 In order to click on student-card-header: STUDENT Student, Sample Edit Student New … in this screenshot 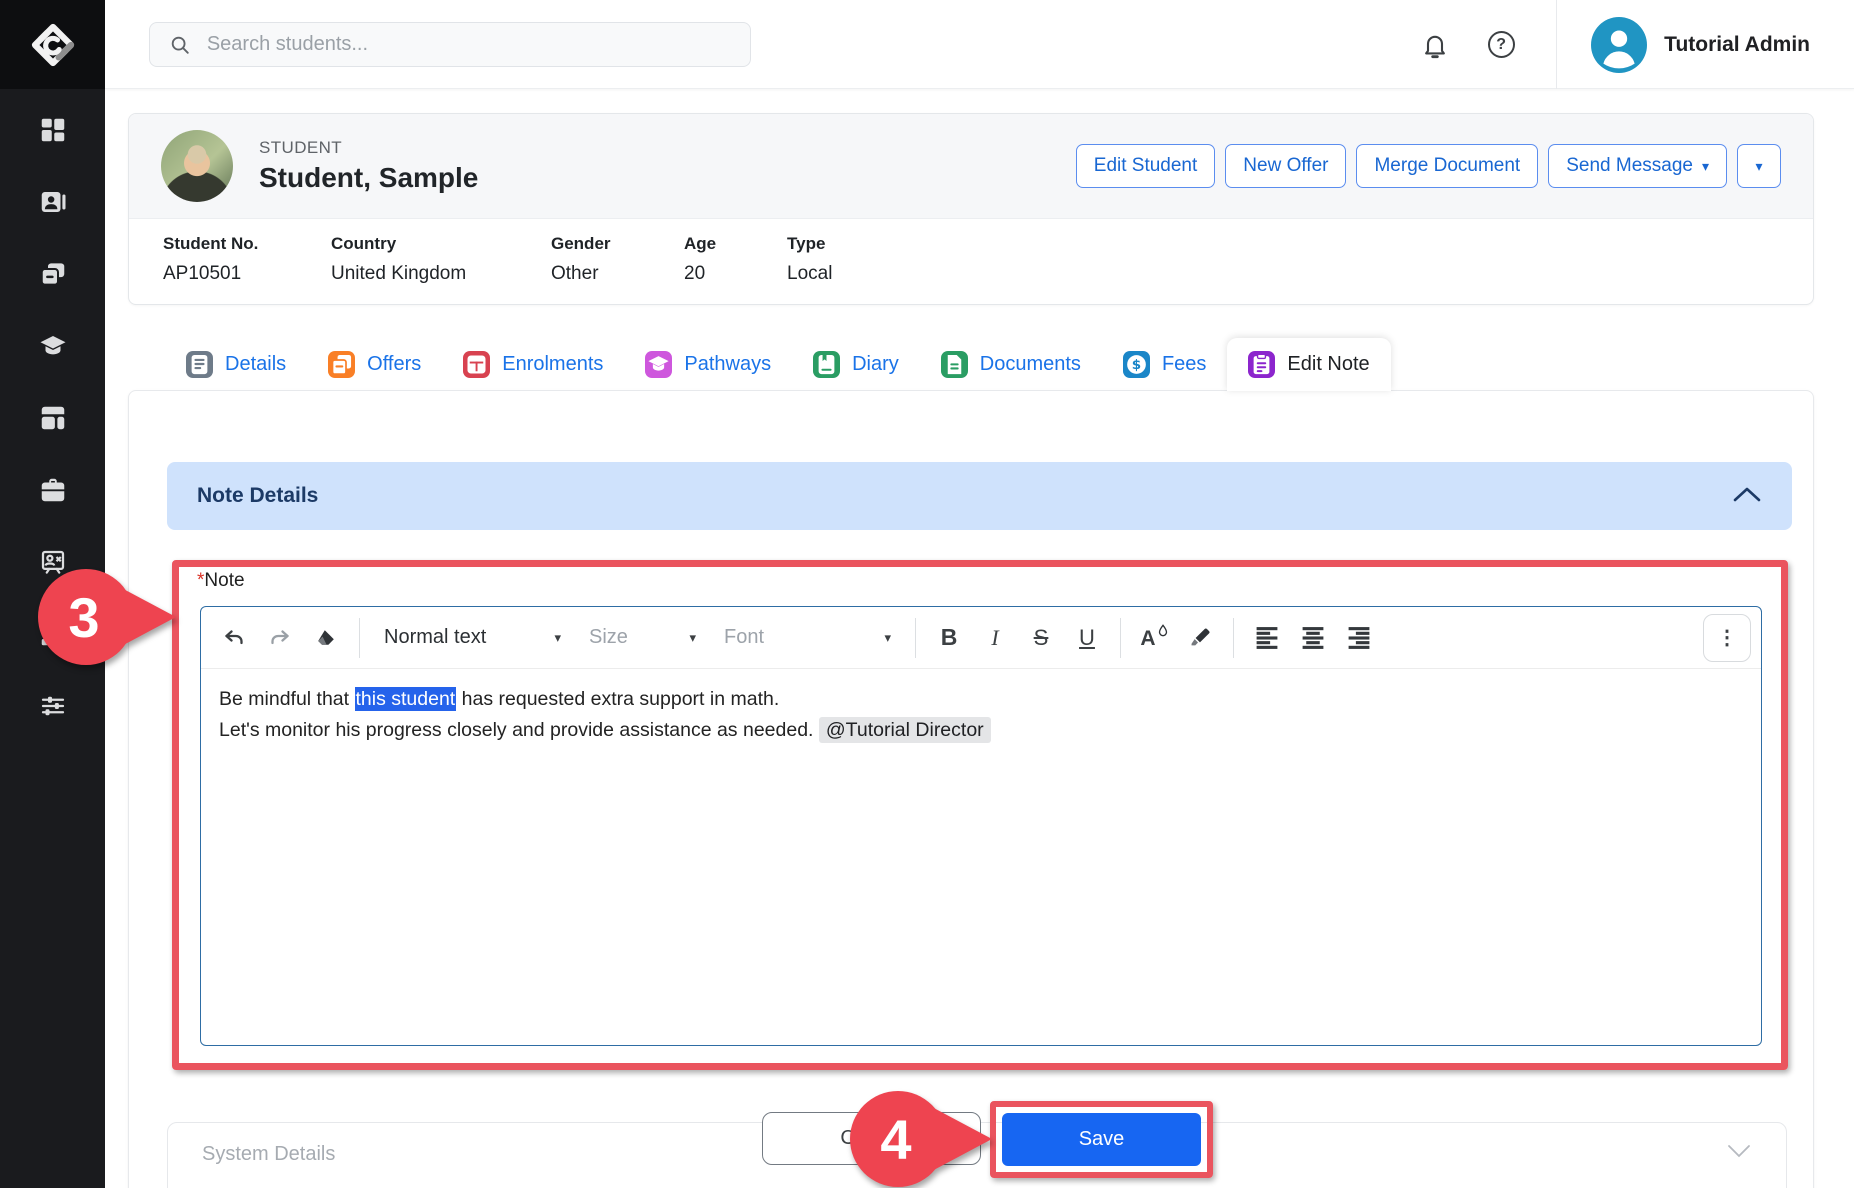, I will do `click(971, 166)`.